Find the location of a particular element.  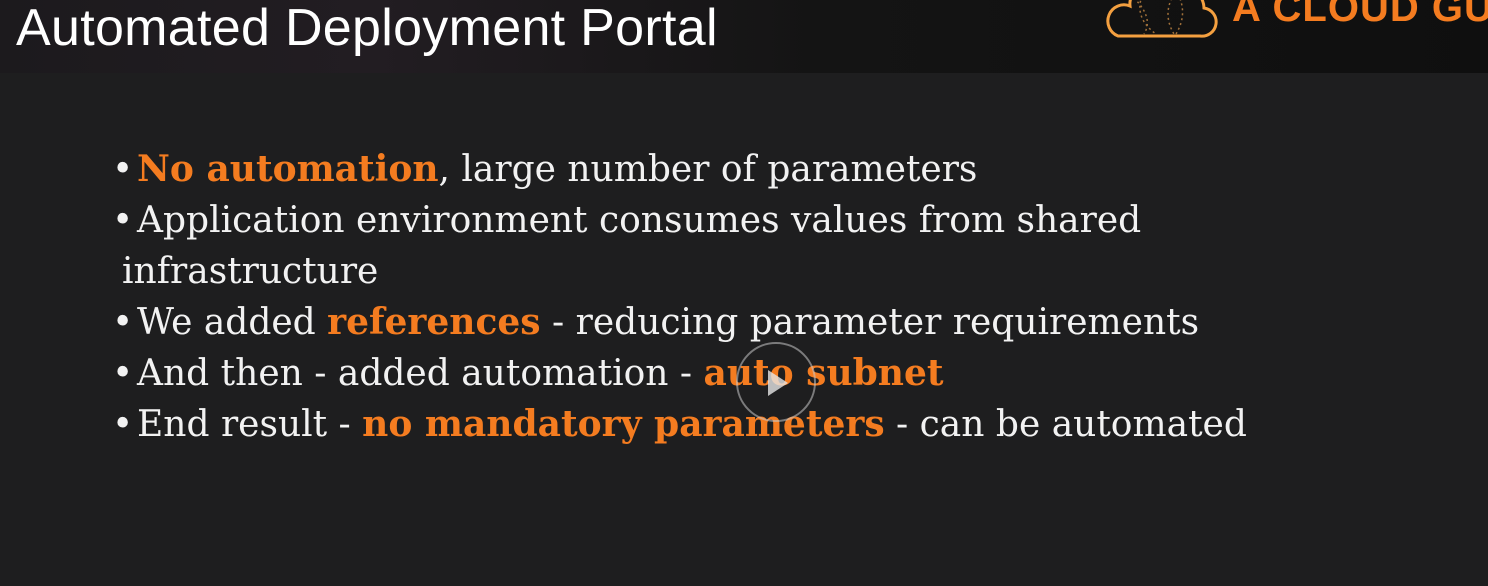

highlight-text: references is located at coordinates (434, 322).